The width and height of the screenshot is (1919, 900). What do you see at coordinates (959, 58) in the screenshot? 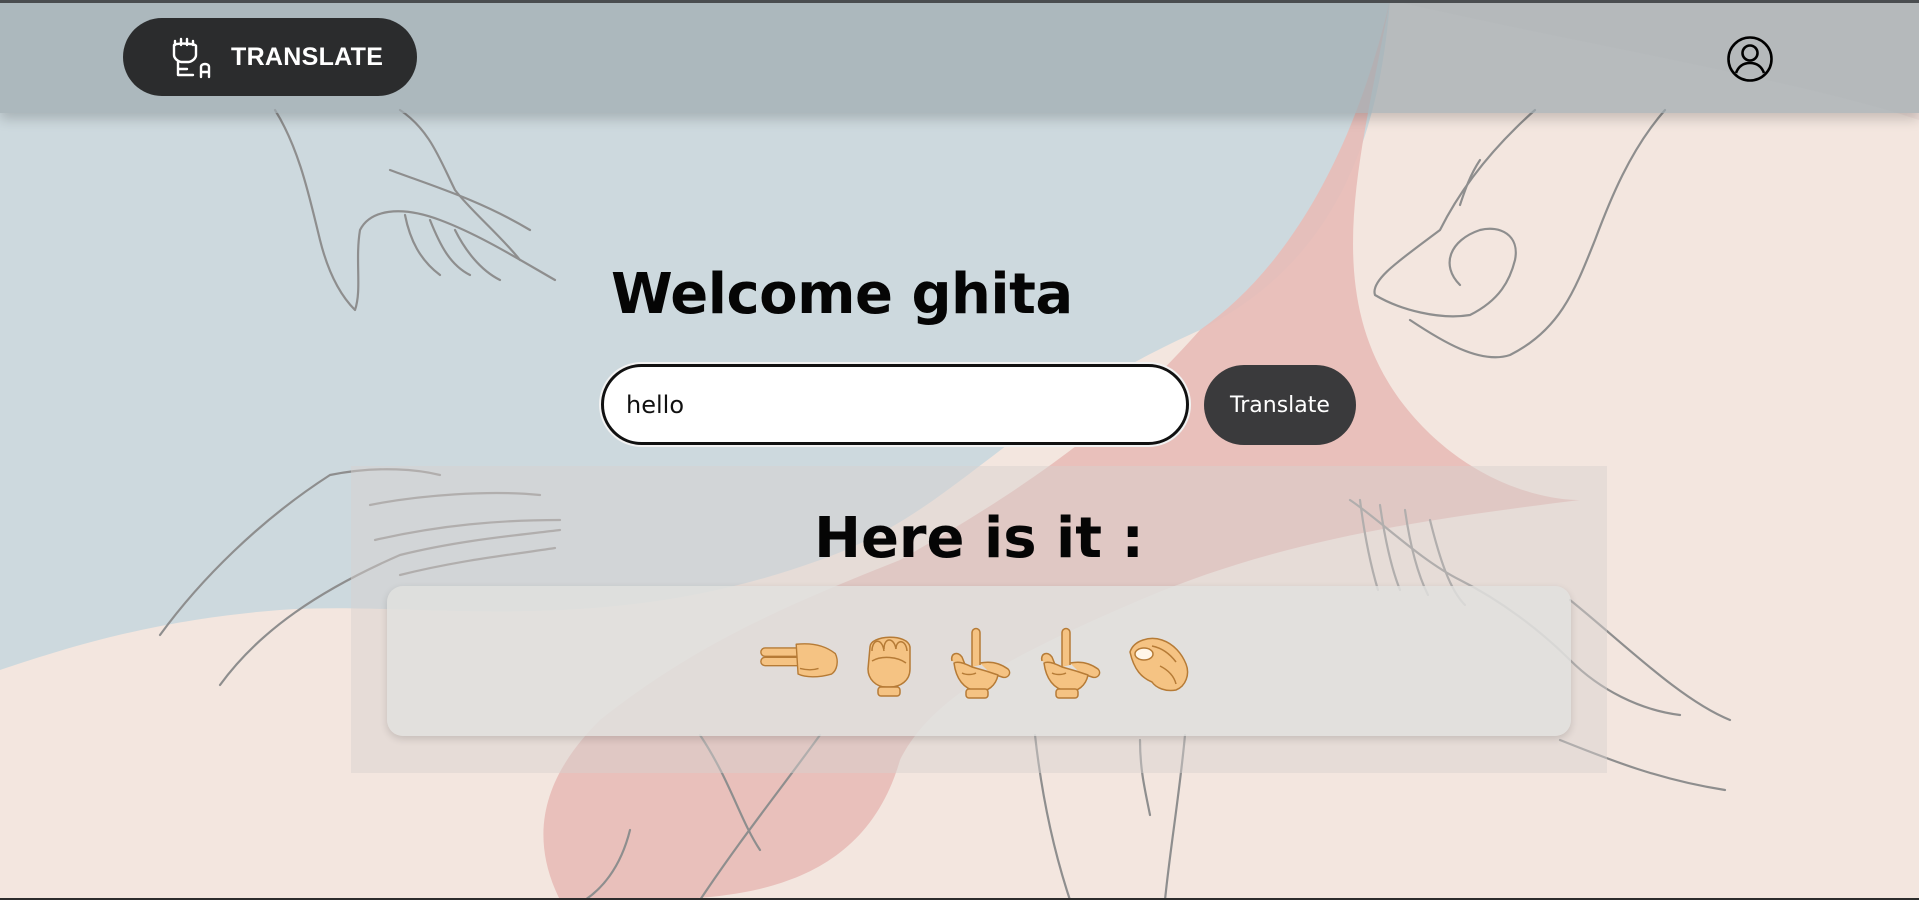
I see `navbar: TRANSLATE` at bounding box center [959, 58].